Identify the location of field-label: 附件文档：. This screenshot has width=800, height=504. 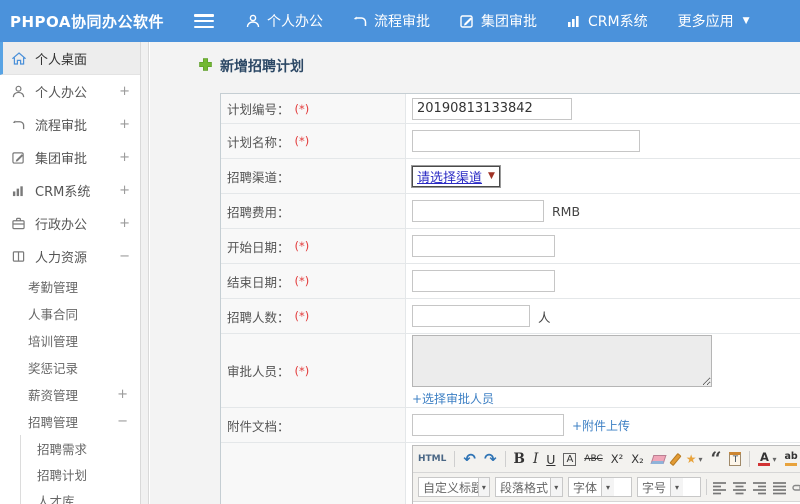
(258, 426).